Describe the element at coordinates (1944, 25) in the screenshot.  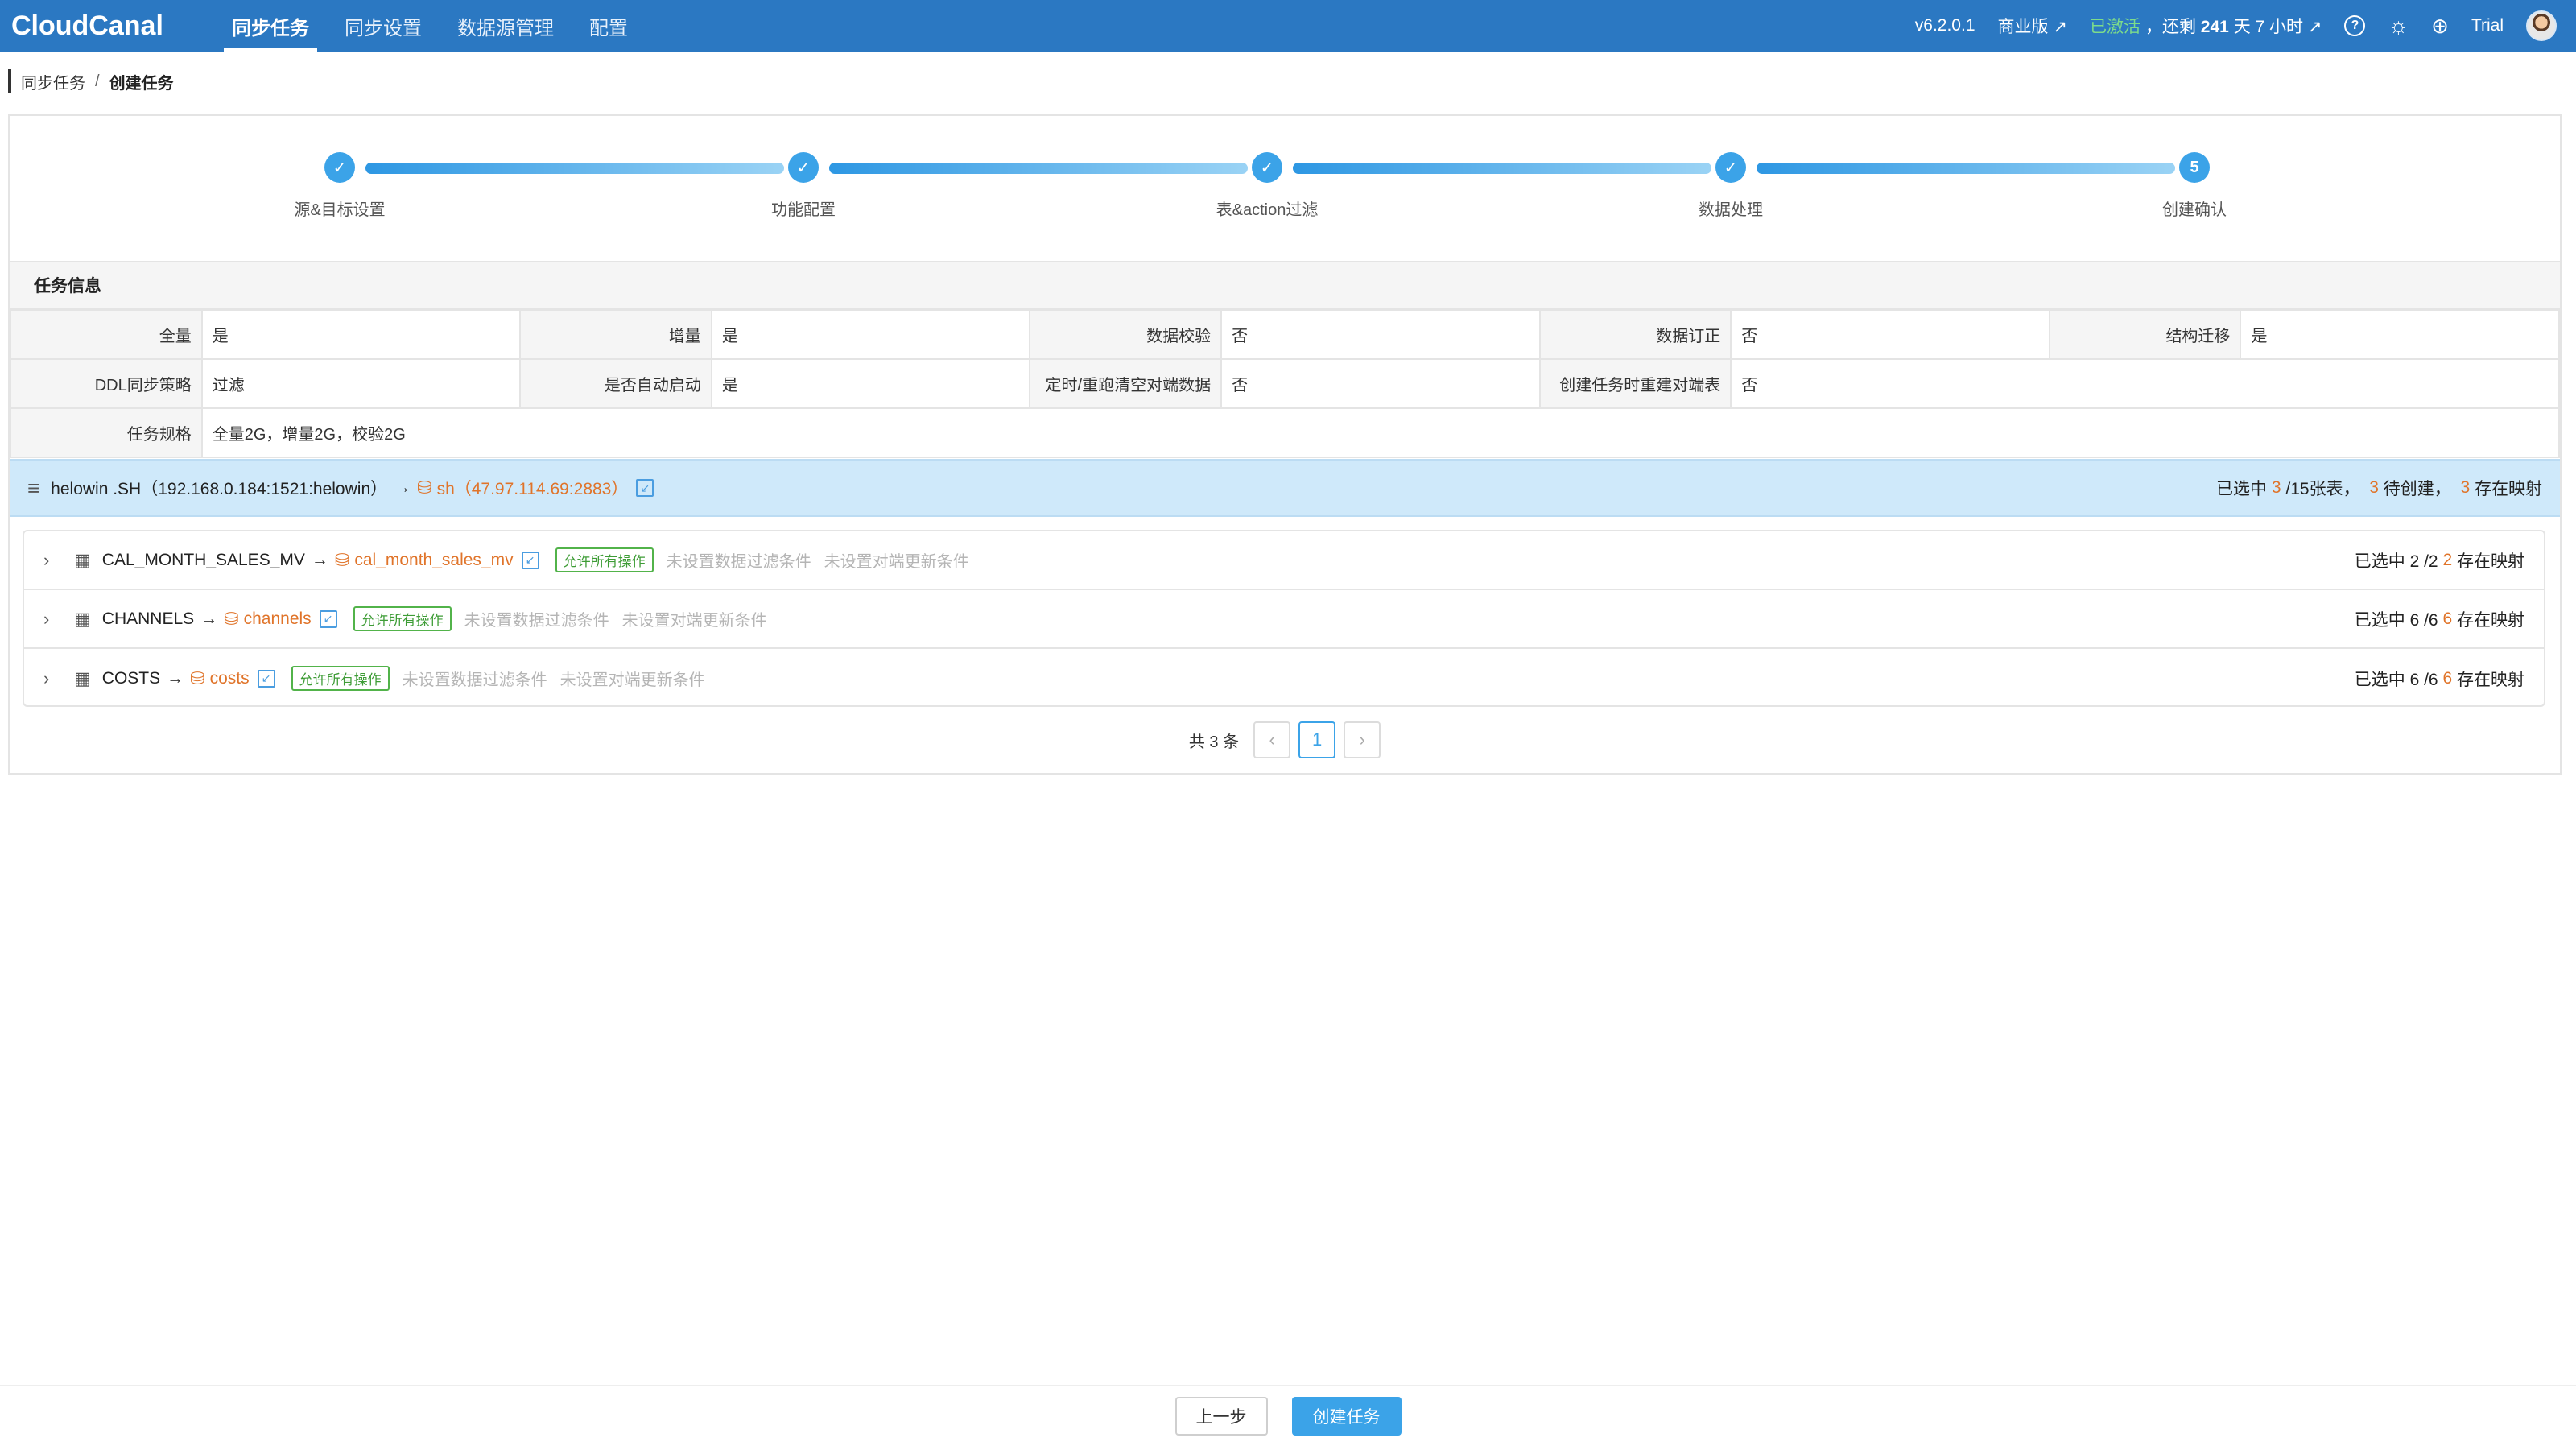
I see `version: v6.2.0.1` at that location.